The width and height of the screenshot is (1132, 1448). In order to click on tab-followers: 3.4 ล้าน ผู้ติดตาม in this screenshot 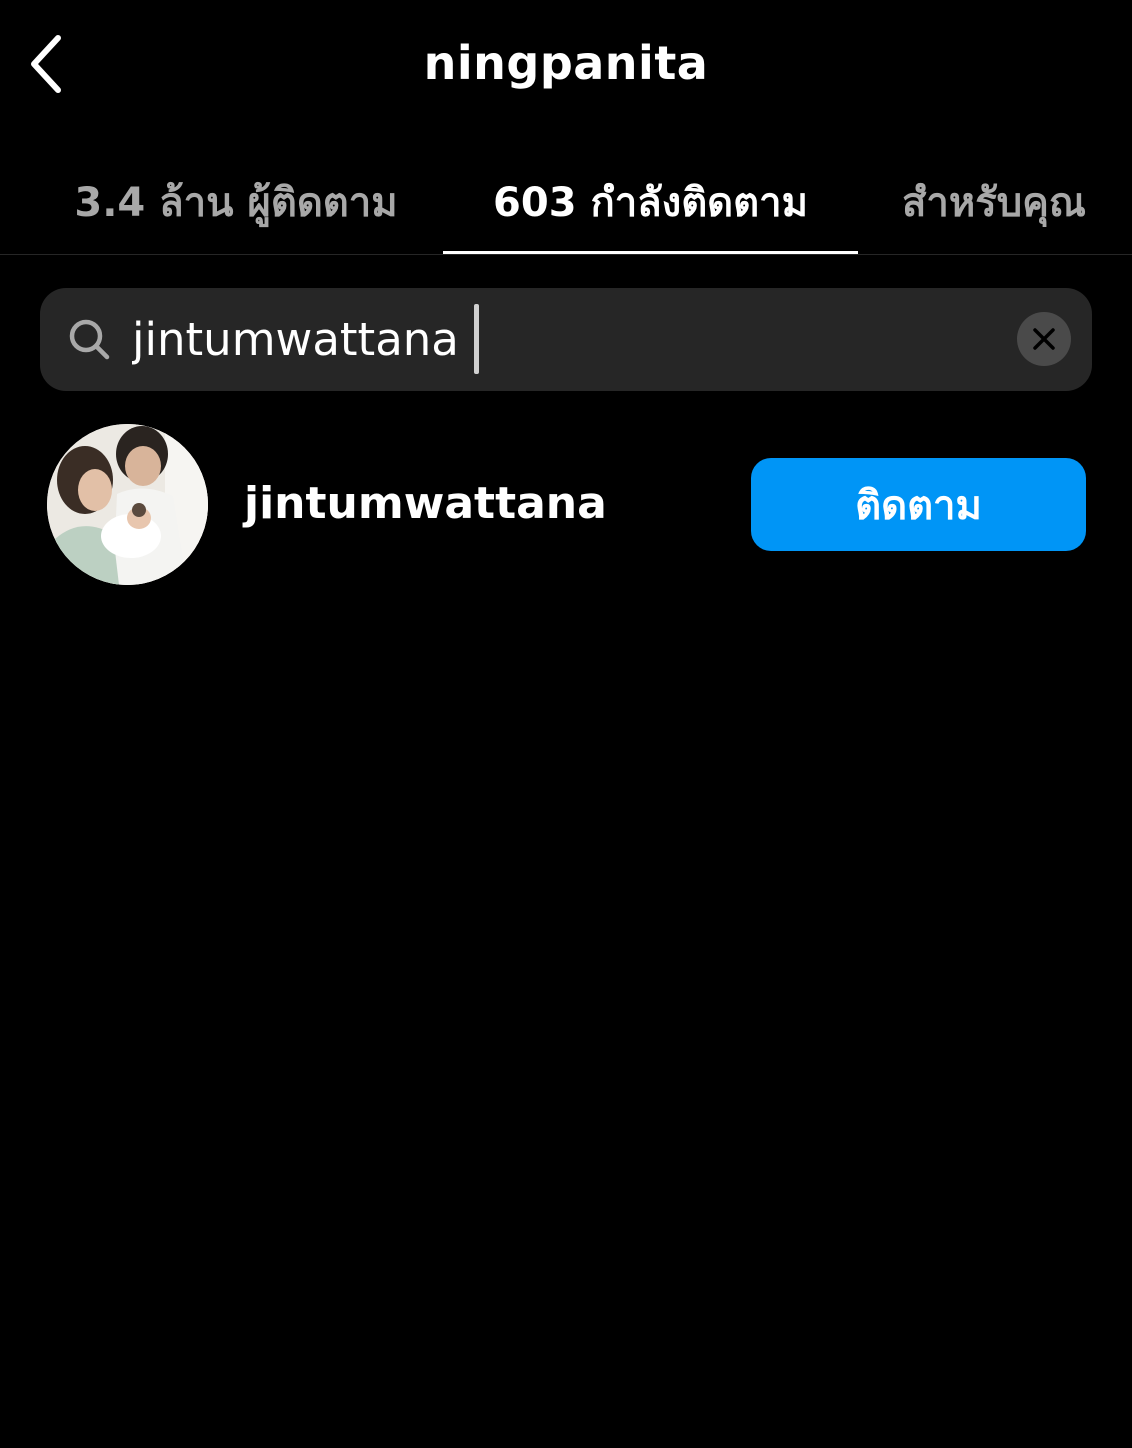, I will do `click(236, 202)`.